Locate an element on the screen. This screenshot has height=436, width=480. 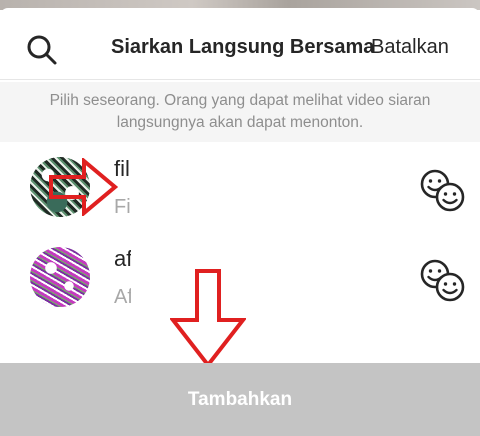
search-button is located at coordinates (42, 50).